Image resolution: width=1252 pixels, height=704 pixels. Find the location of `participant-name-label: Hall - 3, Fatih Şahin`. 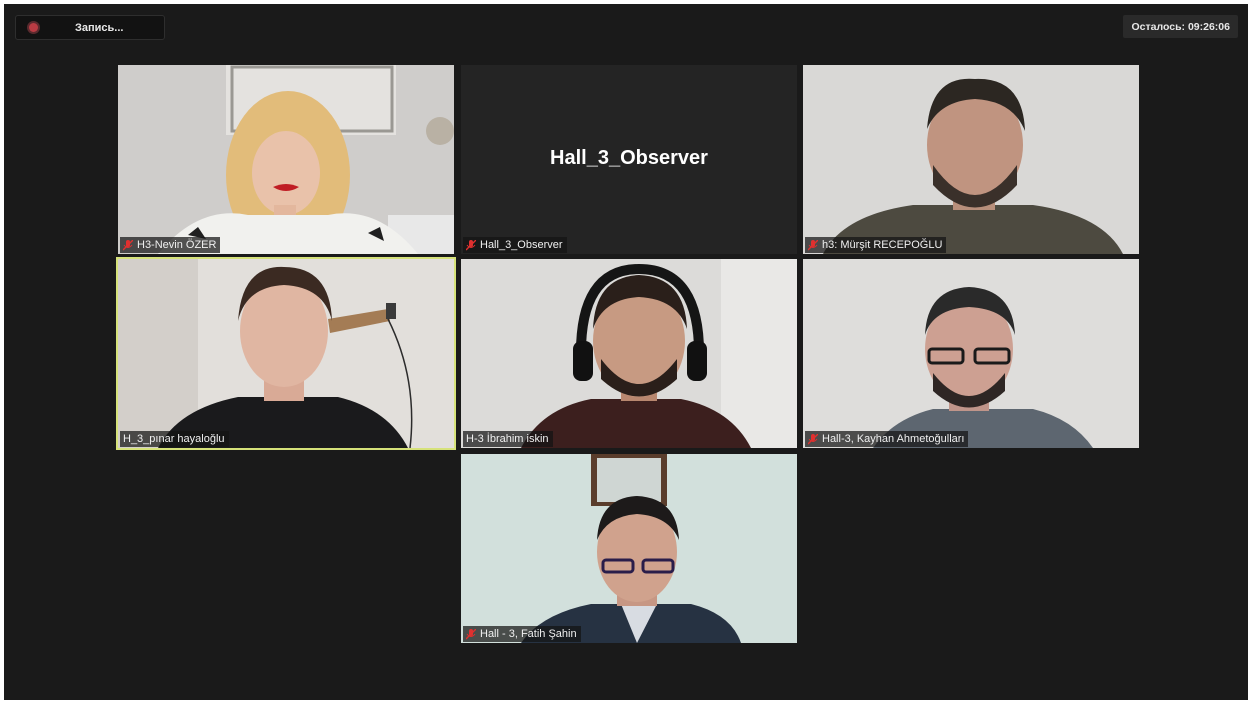

participant-name-label: Hall - 3, Fatih Şahin is located at coordinates (522, 634).